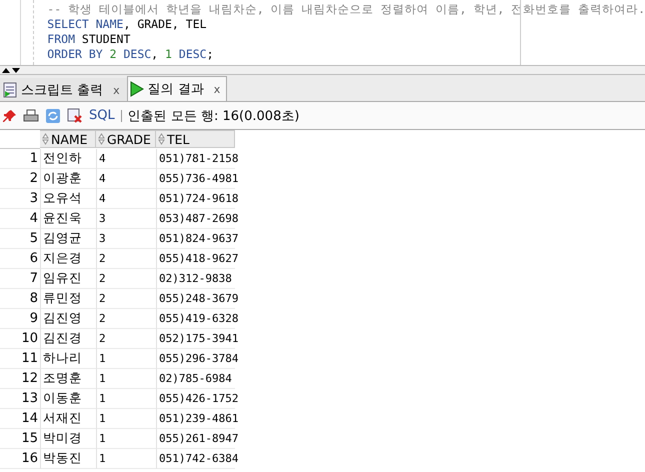  I want to click on result-tab: 스크립트 출력 x, so click(63, 89).